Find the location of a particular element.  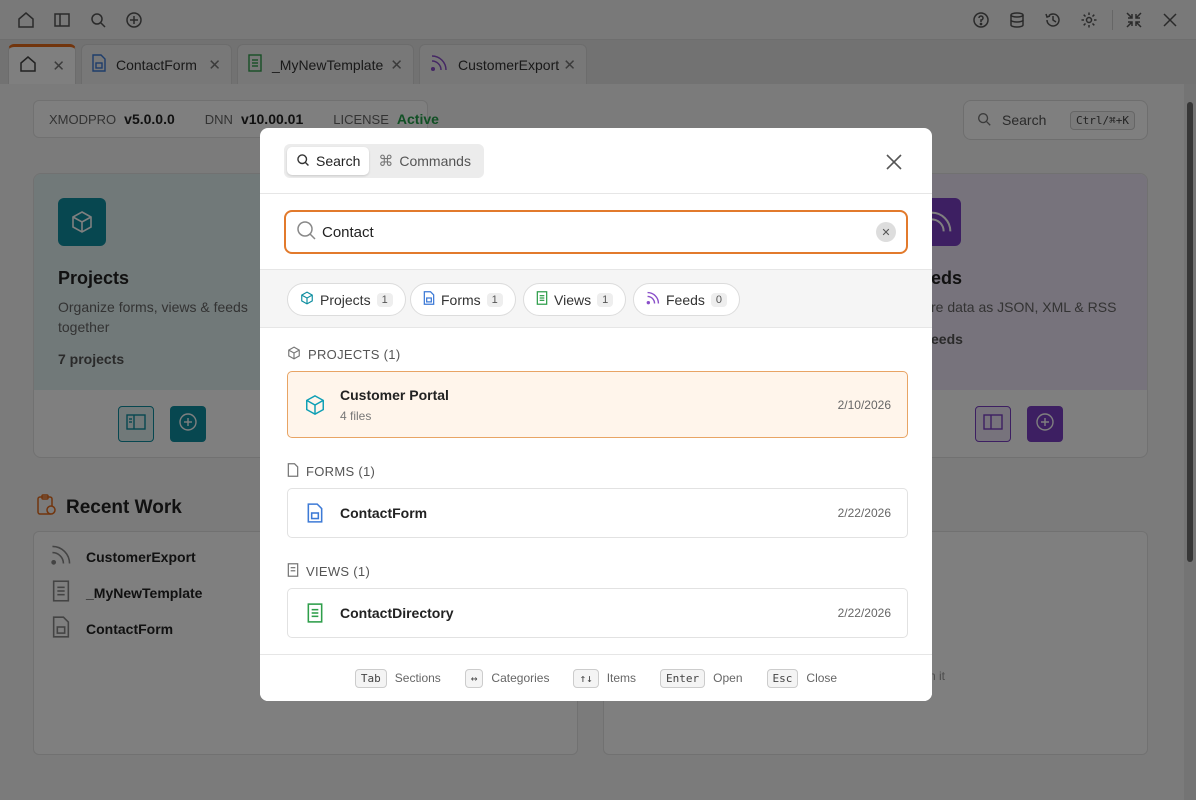

filter-chip-feeds: Feeds 0 is located at coordinates (687, 299).